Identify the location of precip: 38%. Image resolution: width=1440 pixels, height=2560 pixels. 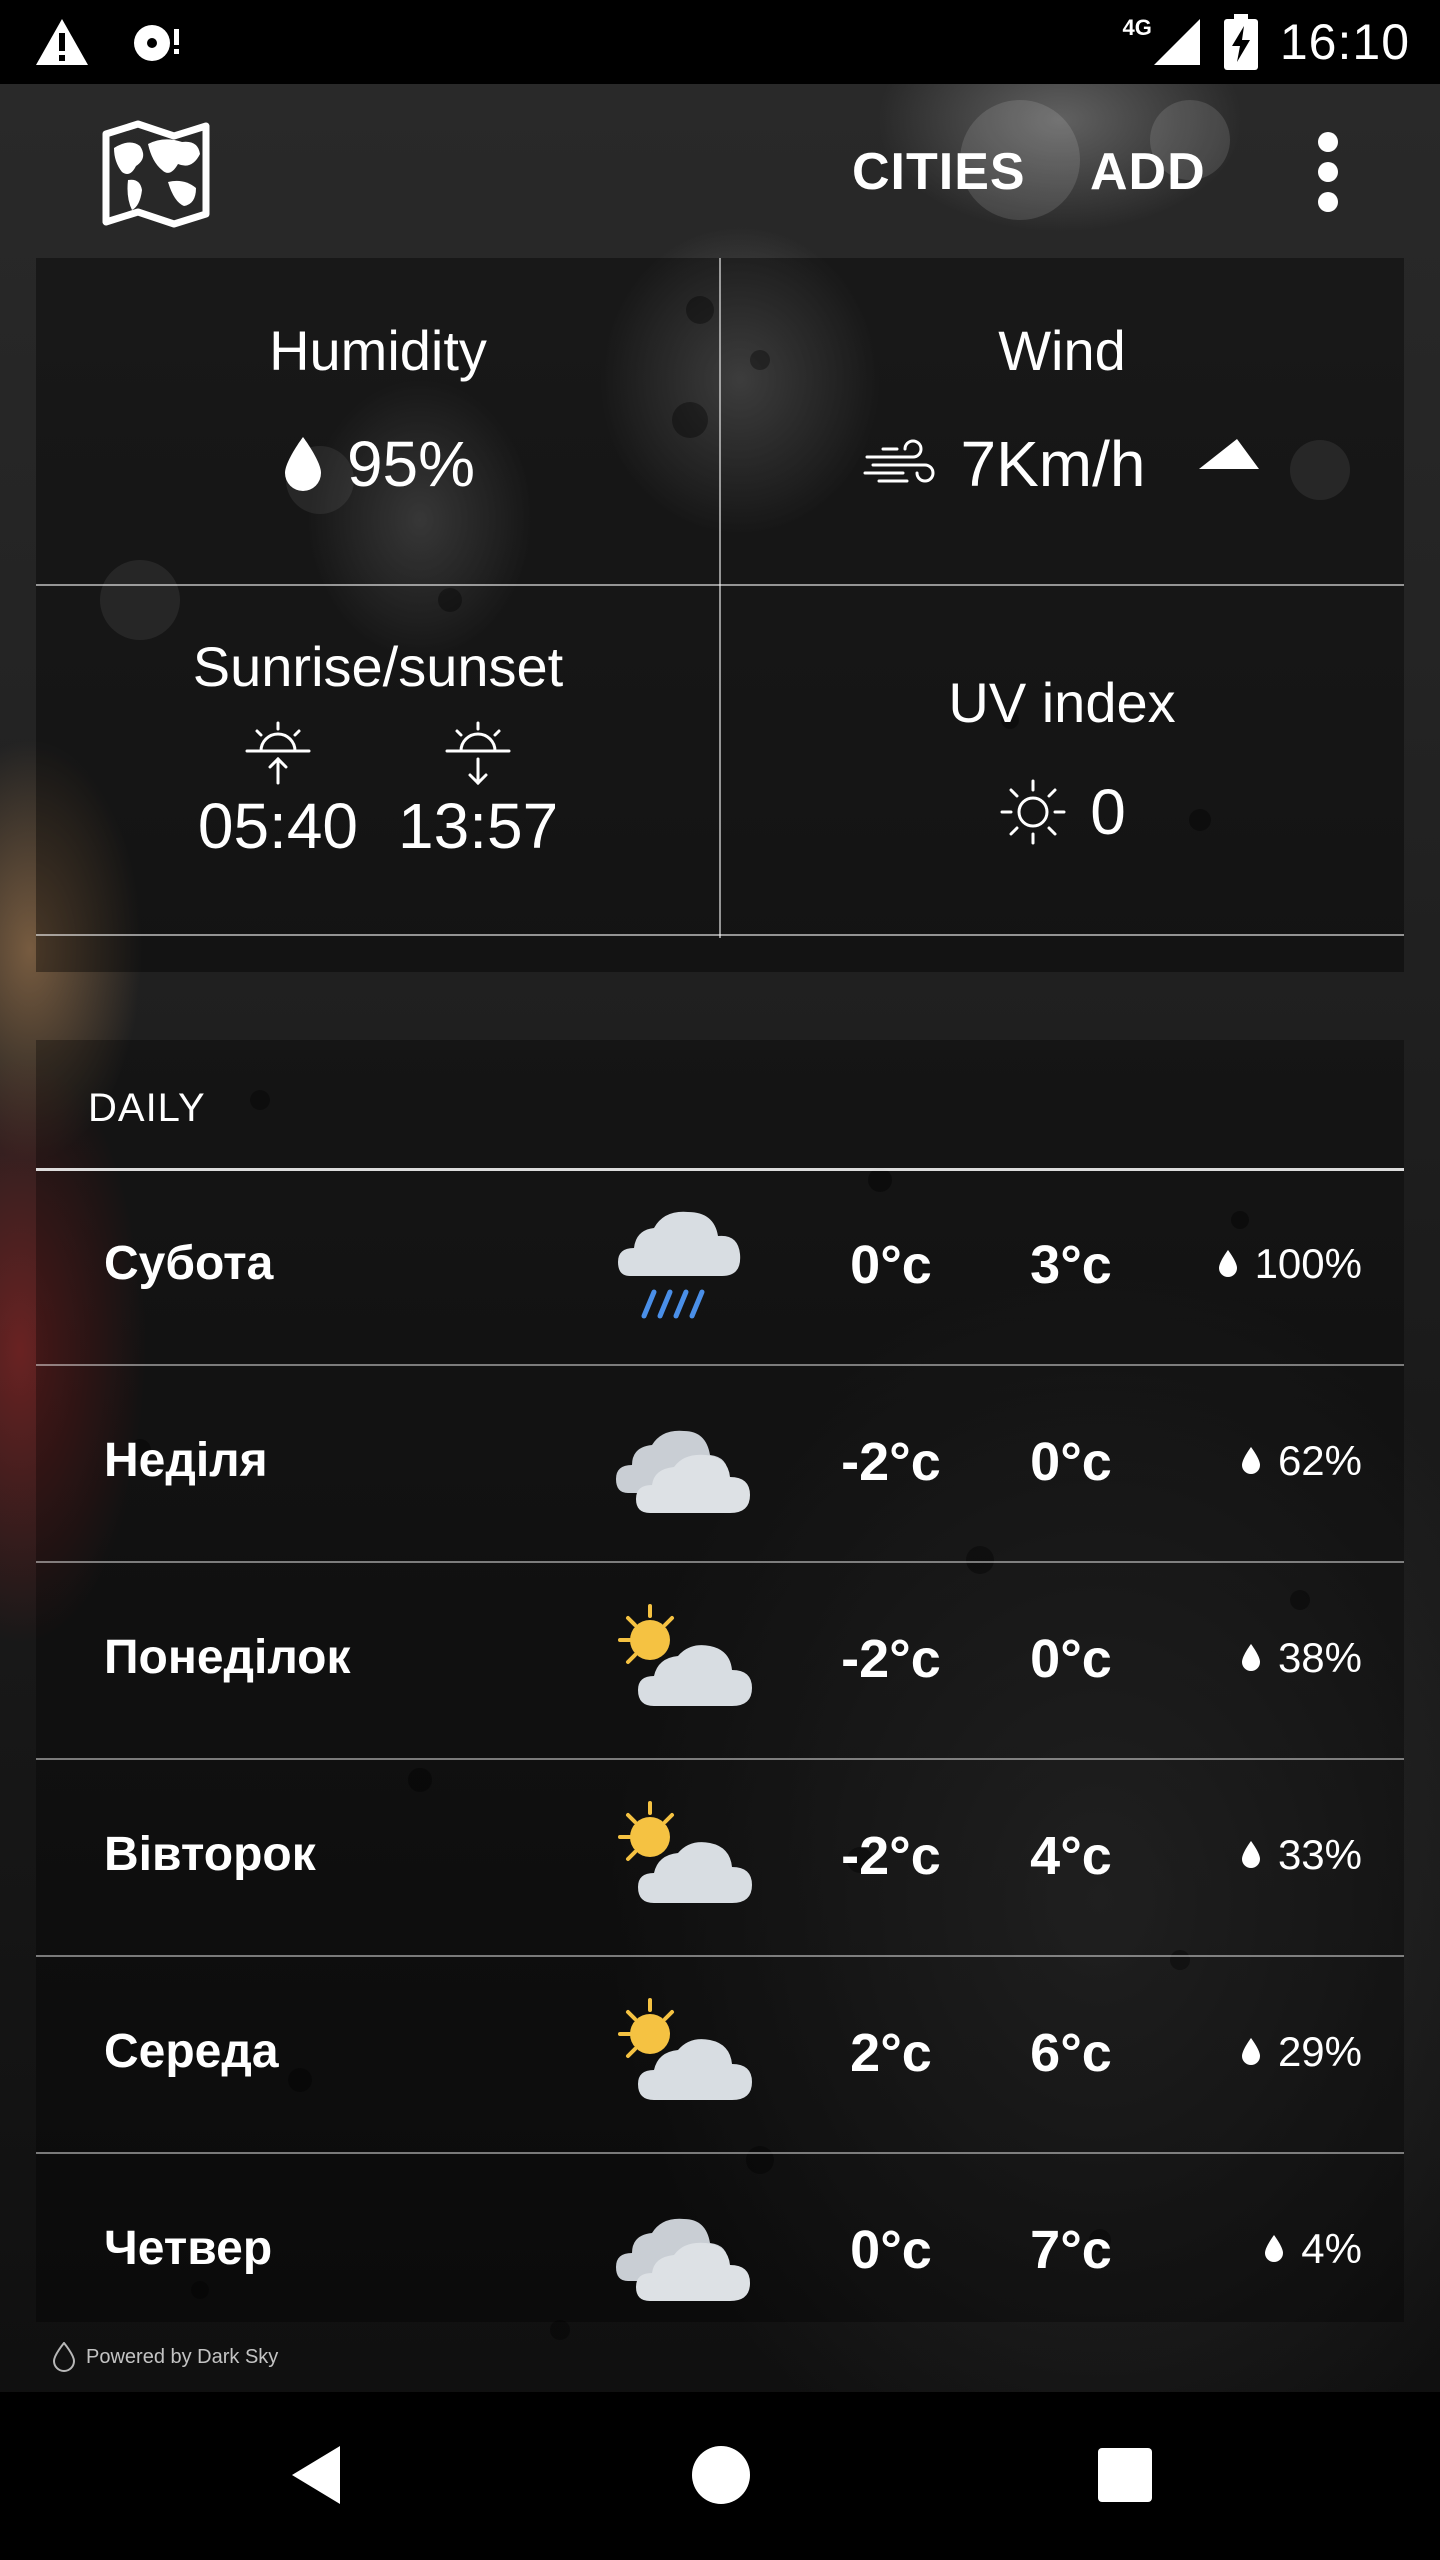
(1301, 1658).